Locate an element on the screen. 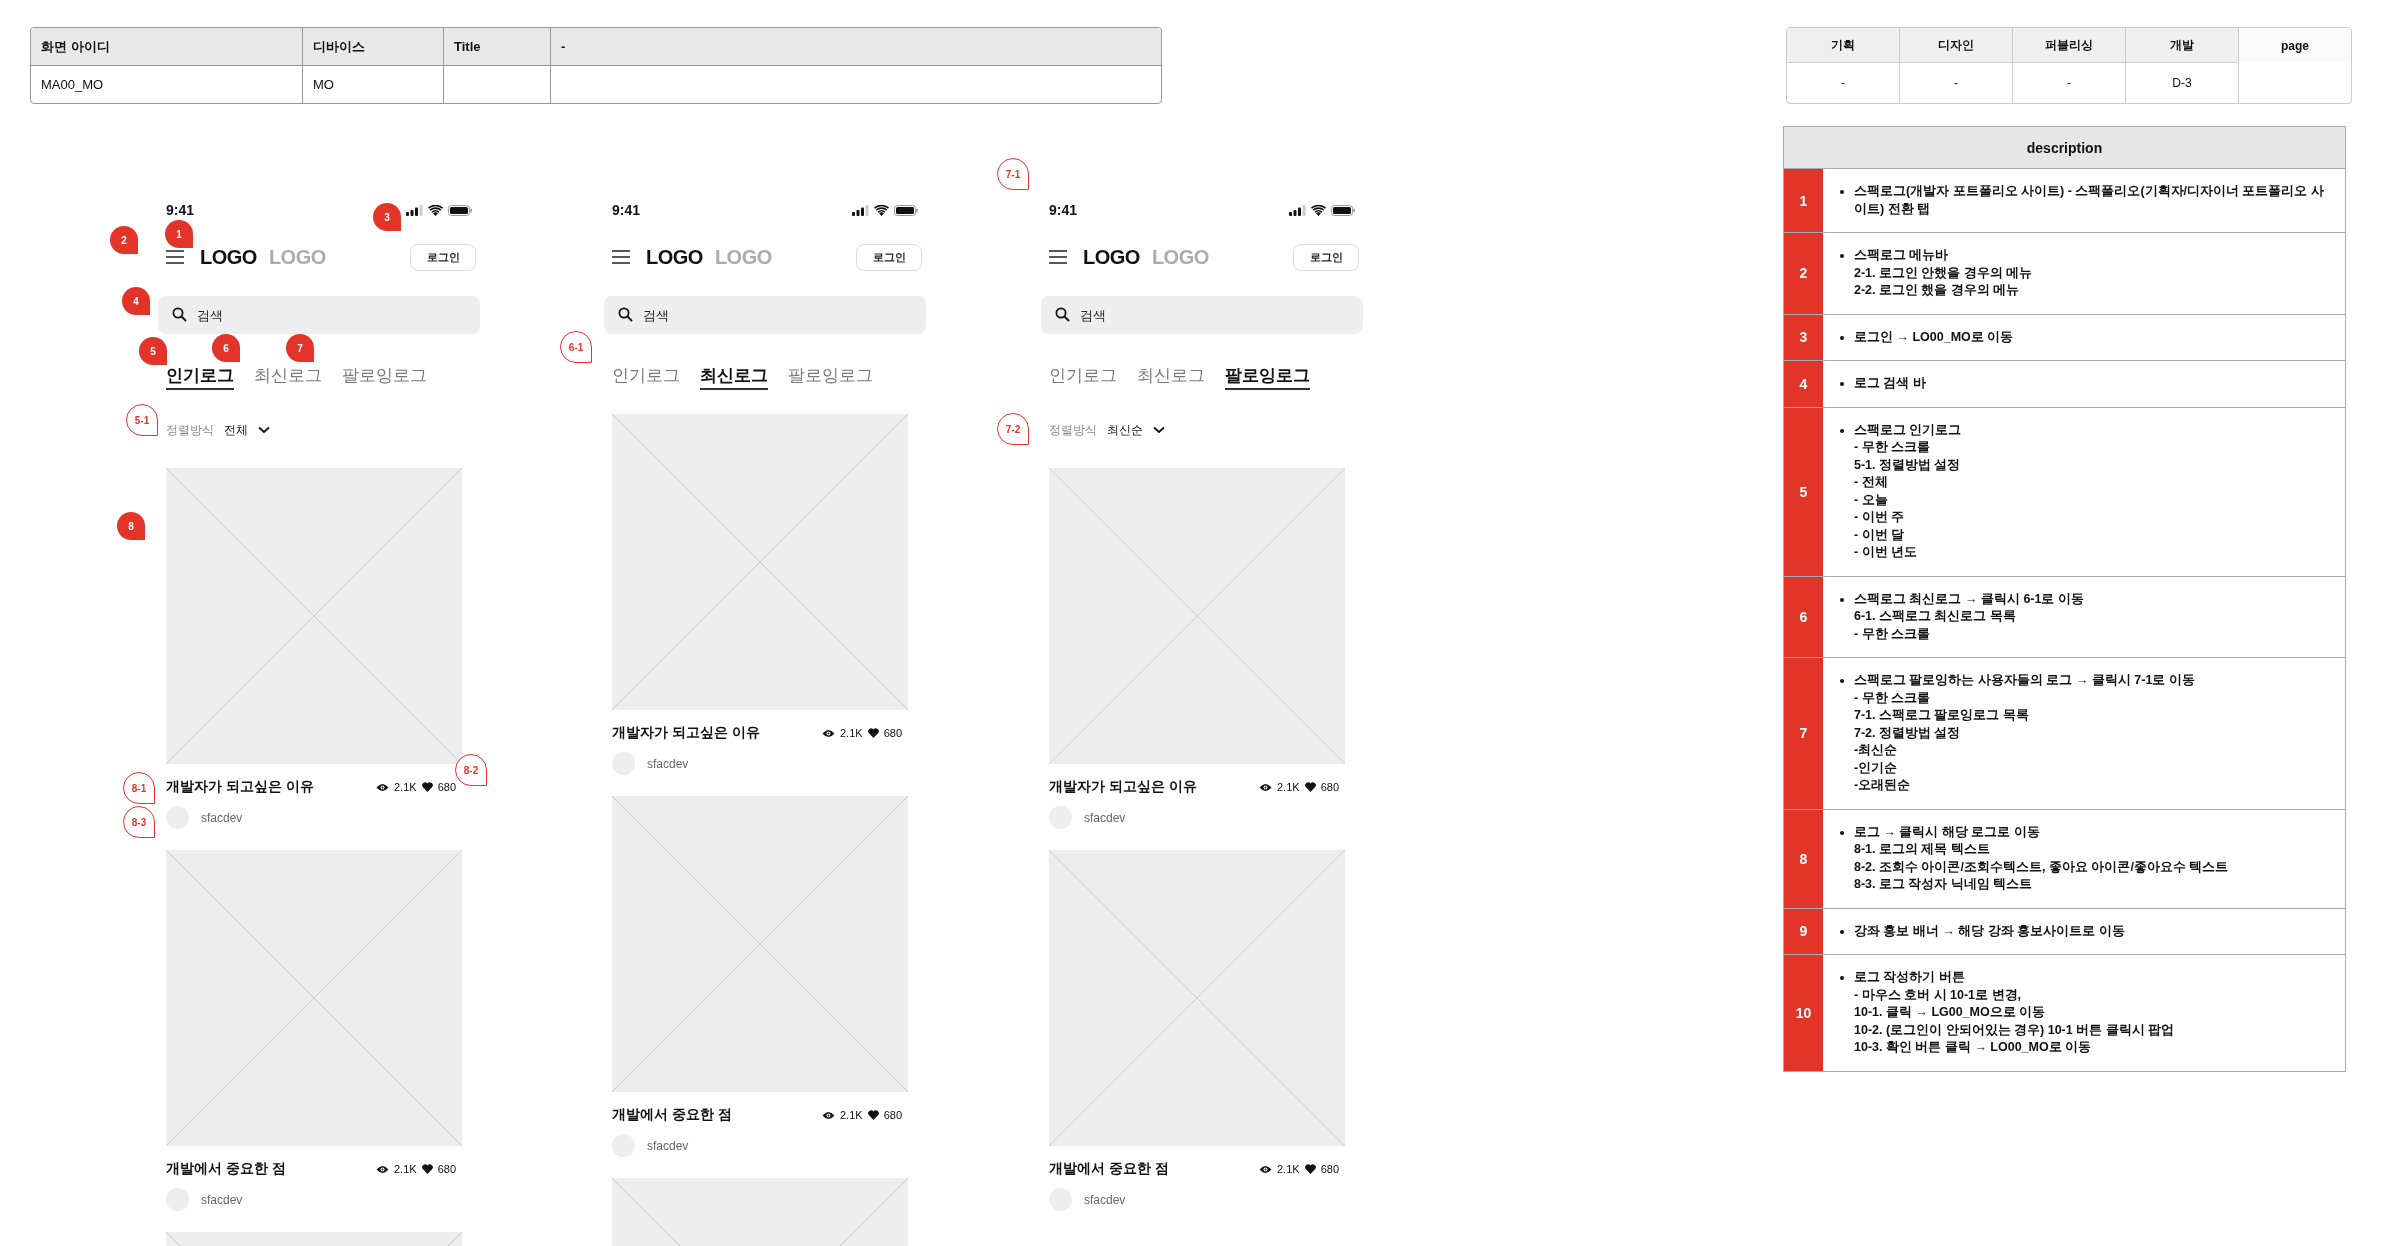 The image size is (2396, 1246). description-text: 로그 → 클릭시 해당 로그로 이동 is located at coordinates (1947, 832).